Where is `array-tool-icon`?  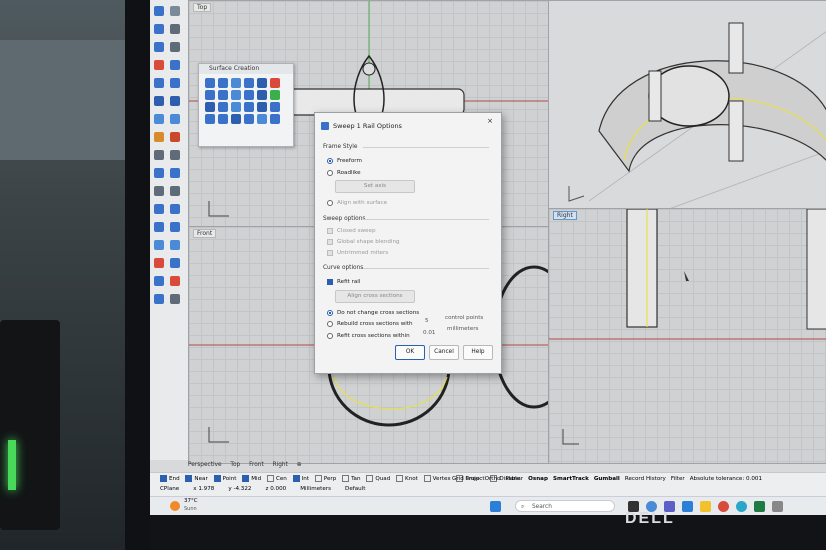
array-tool-icon is located at coordinates (175, 191).